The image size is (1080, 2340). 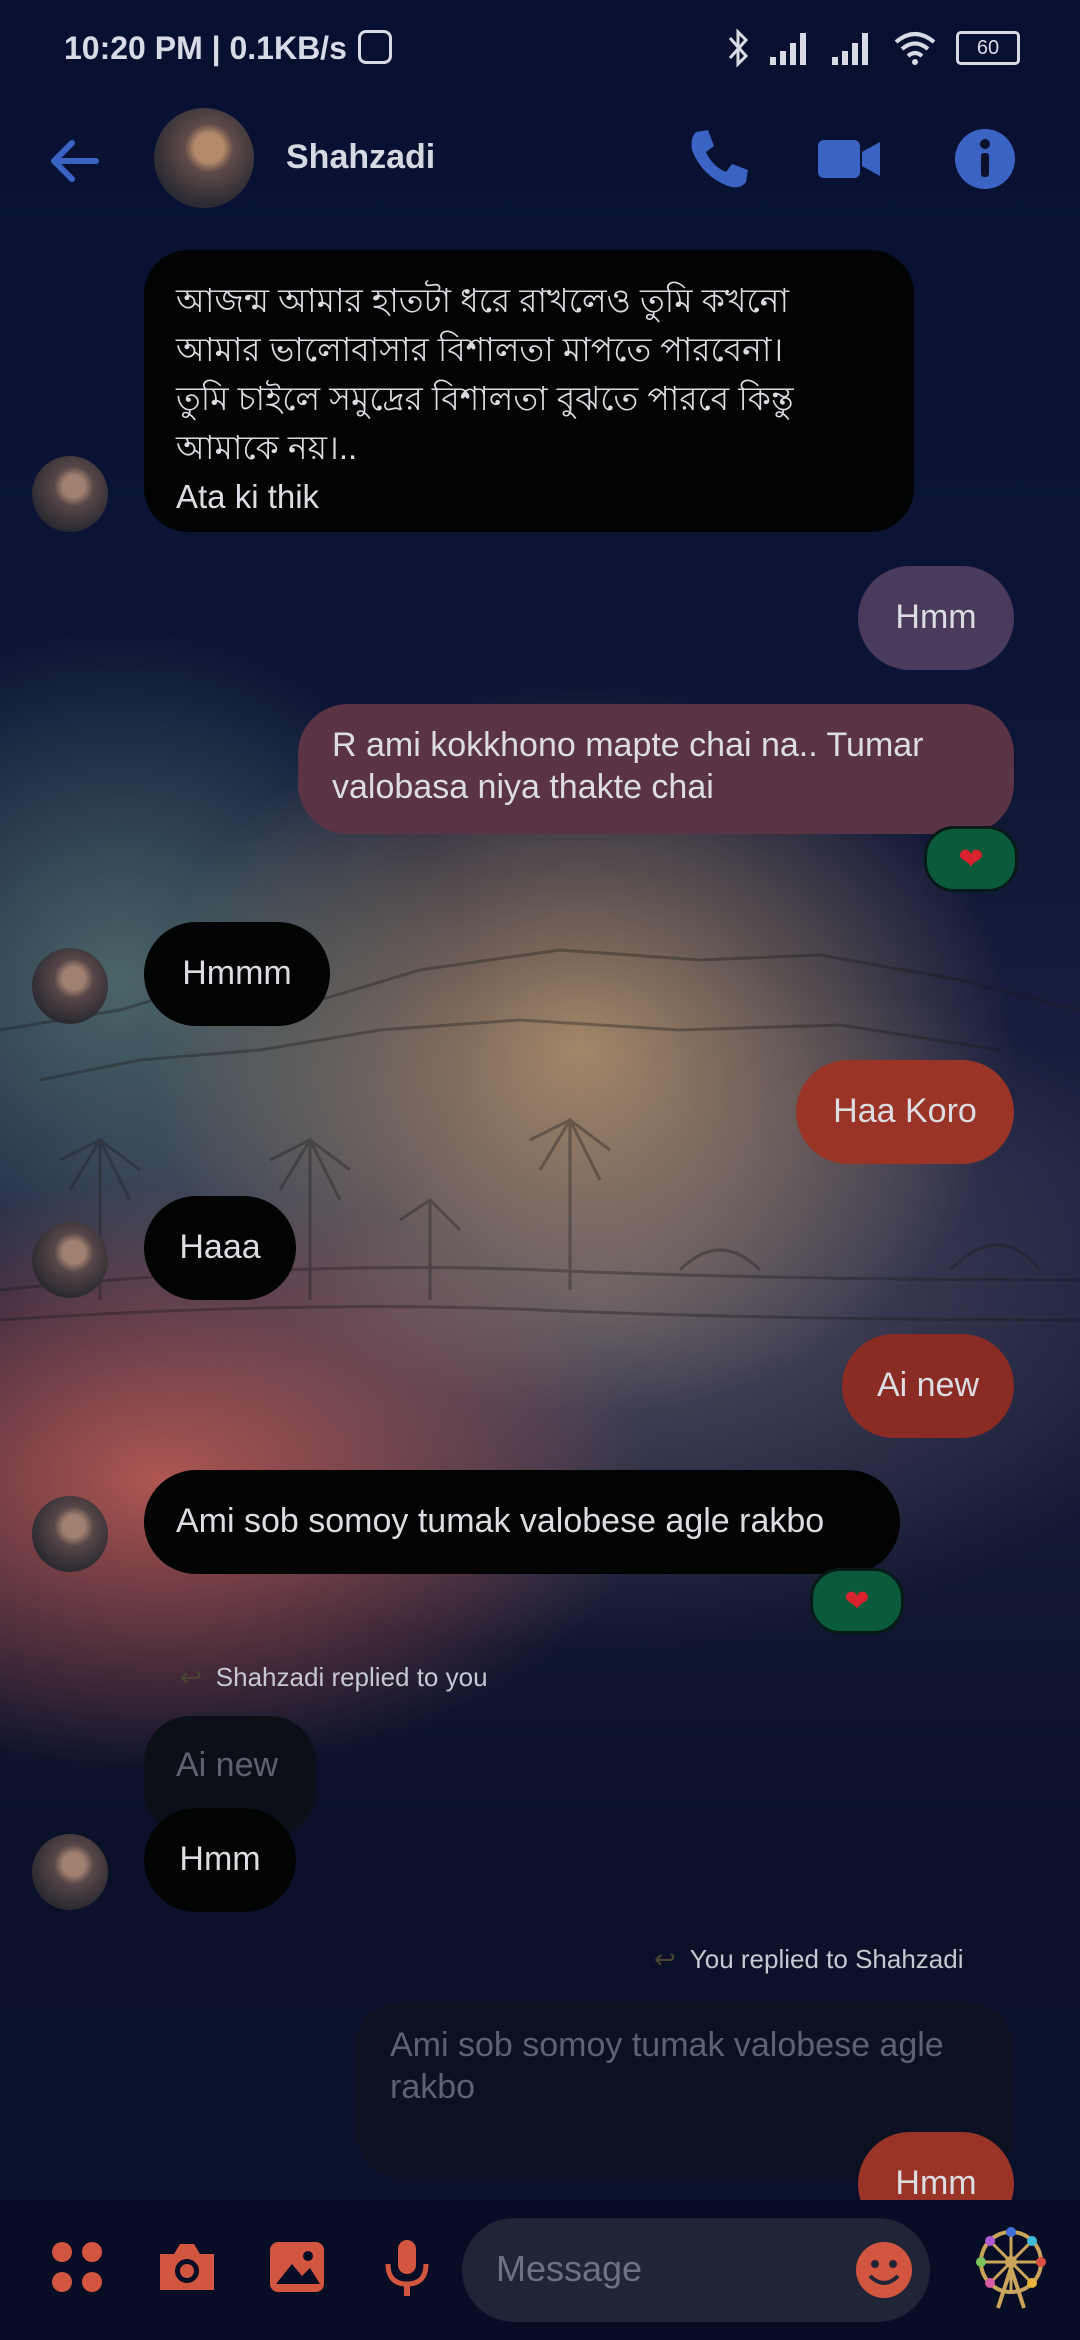 What do you see at coordinates (227, 1765) in the screenshot?
I see `quoted-text: Ai new` at bounding box center [227, 1765].